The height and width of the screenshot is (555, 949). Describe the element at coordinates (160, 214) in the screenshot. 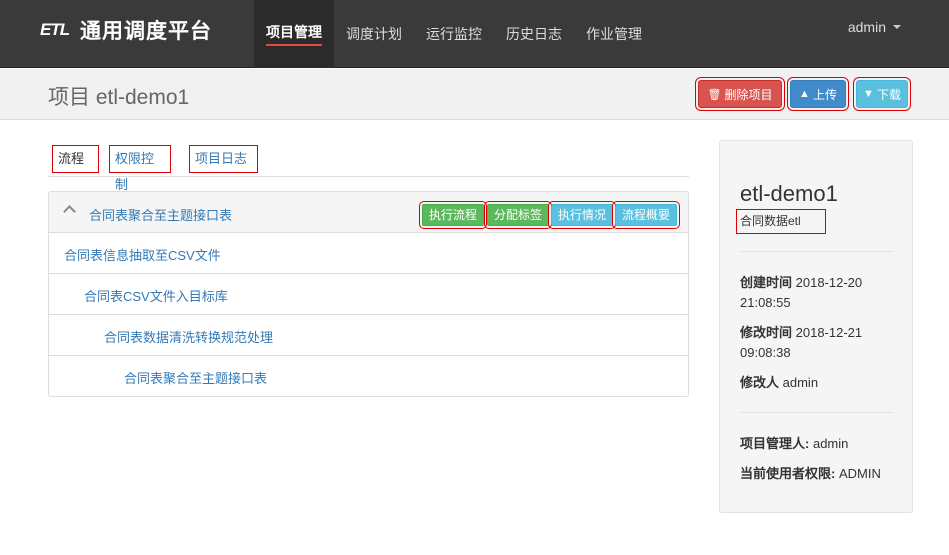

I see `flow-name-link: 合同表聚合至主题接口表` at that location.